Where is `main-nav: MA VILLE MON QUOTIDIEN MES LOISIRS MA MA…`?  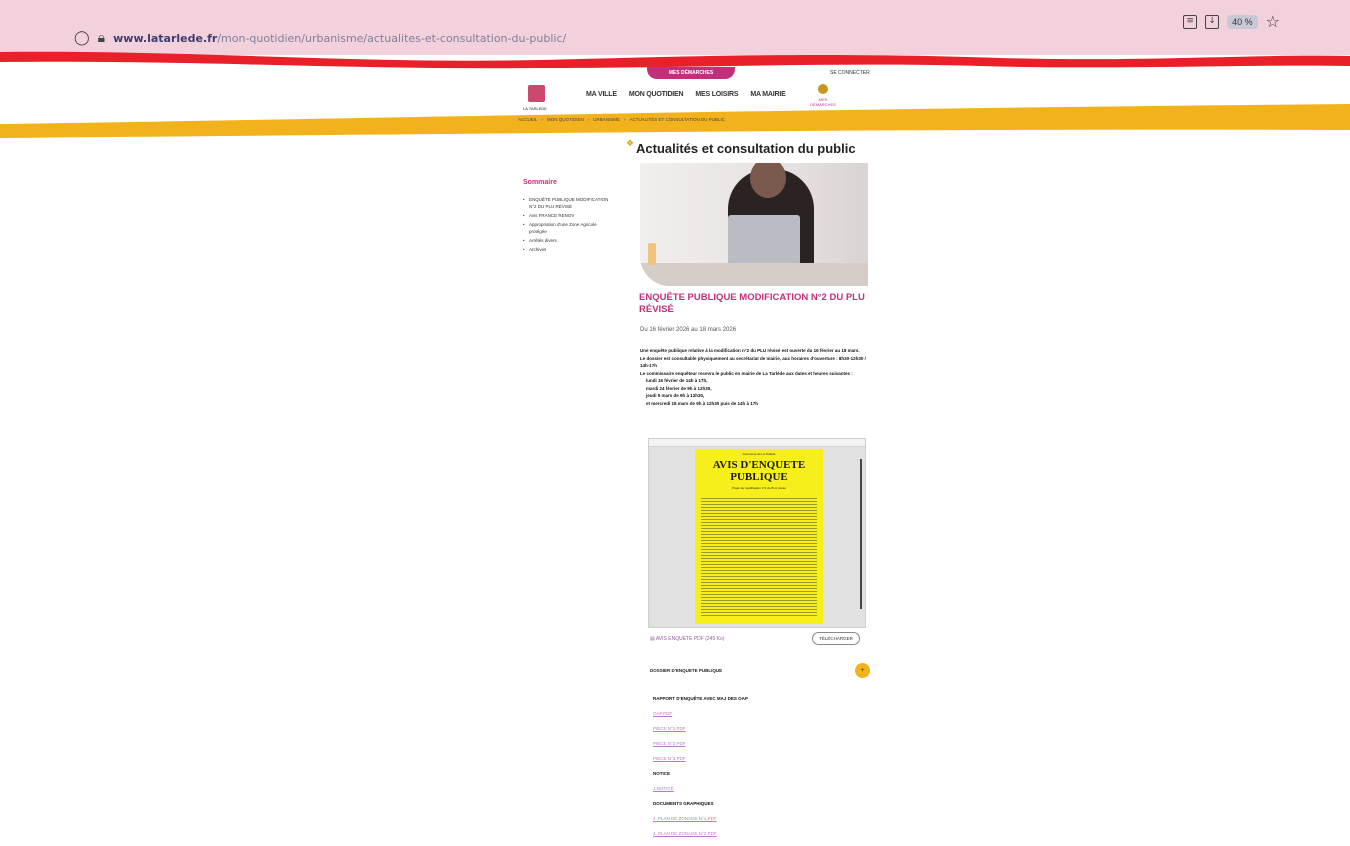
main-nav: MA VILLE MON QUOTIDIEN MES LOISIRS MA MA… is located at coordinates (686, 94).